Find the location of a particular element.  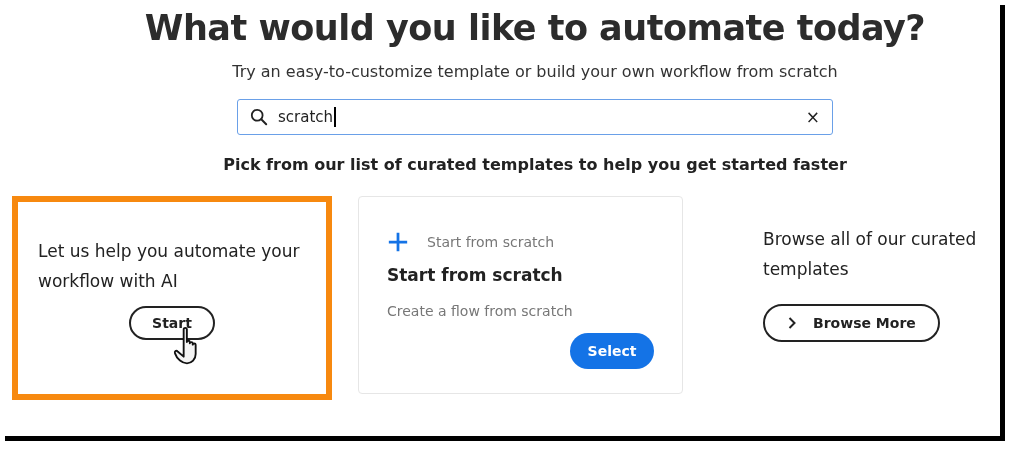

search-field: scratch × is located at coordinates (535, 117).